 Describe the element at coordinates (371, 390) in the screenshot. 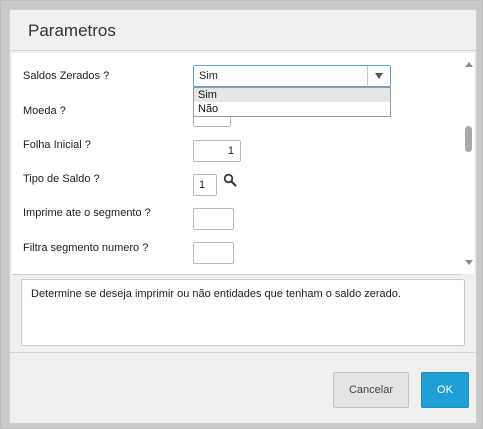

I see `cancel-button: Cancelar` at that location.